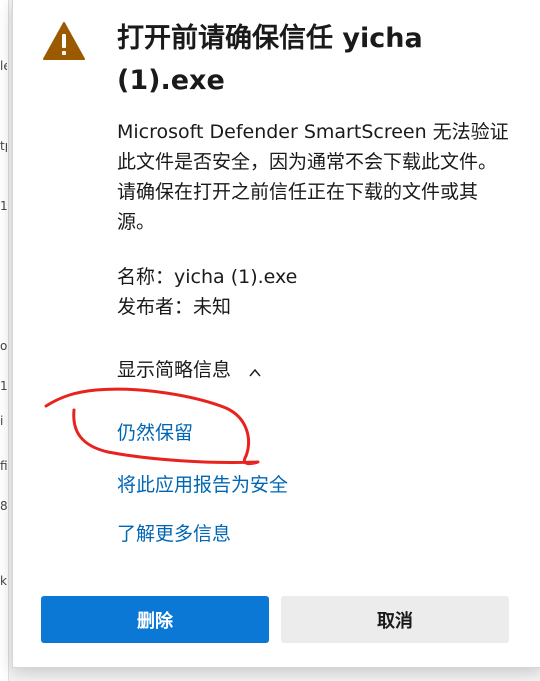 Image resolution: width=540 pixels, height=681 pixels. I want to click on chevron-up-icon, so click(255, 372).